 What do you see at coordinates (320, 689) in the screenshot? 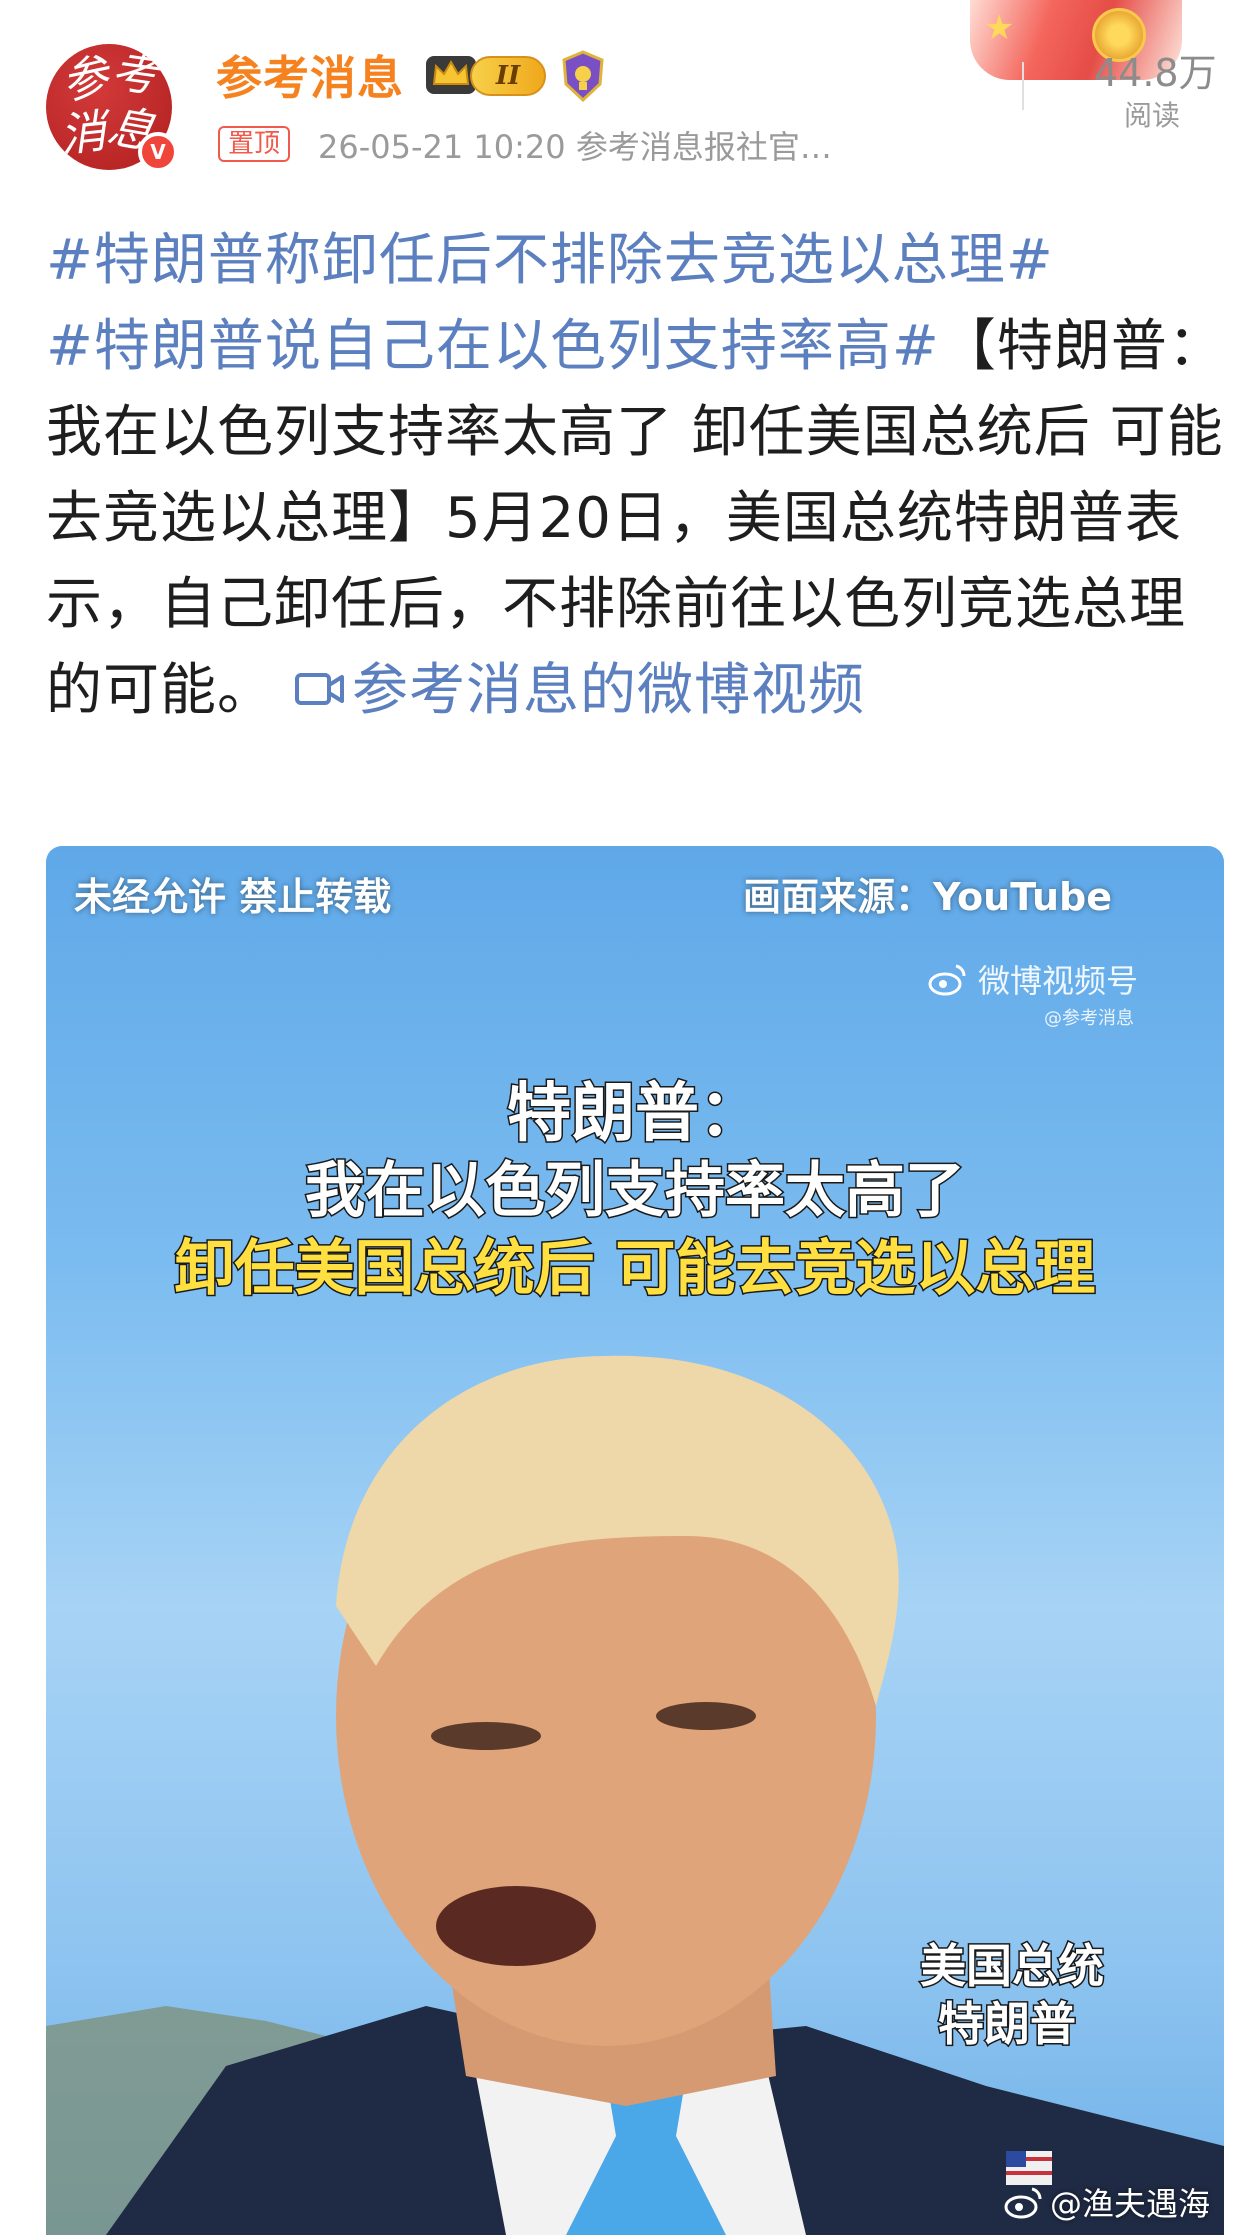
I see `video-icon` at bounding box center [320, 689].